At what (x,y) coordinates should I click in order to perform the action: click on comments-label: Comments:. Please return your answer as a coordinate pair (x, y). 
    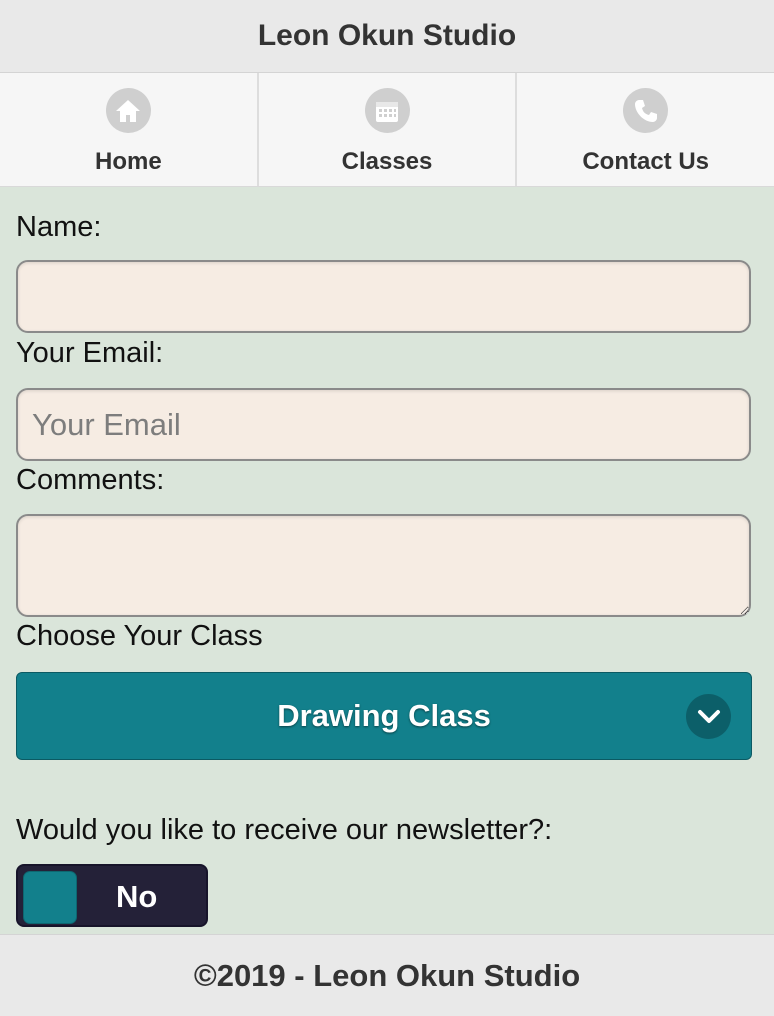
    Looking at the image, I should click on (90, 480).